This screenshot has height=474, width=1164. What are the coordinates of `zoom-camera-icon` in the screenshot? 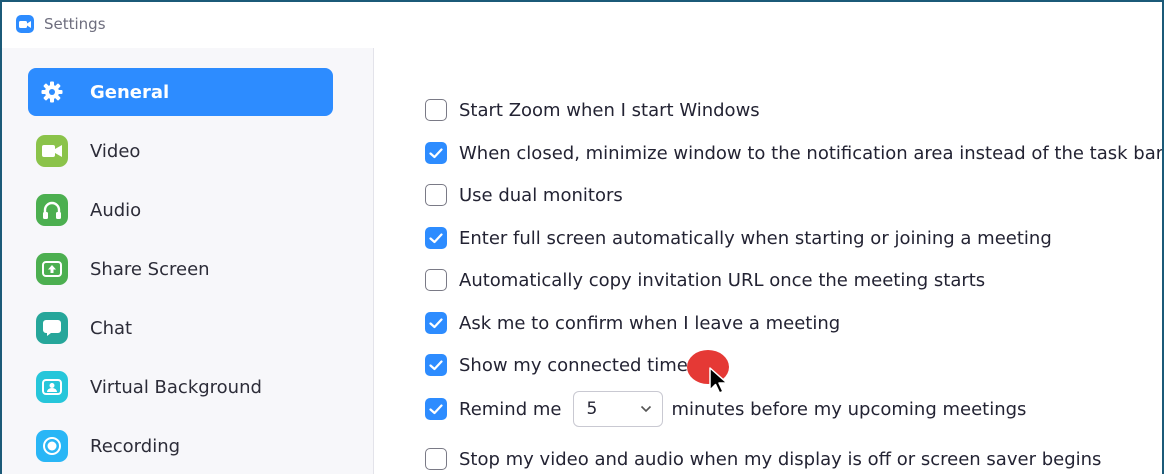 It's located at (25, 24).